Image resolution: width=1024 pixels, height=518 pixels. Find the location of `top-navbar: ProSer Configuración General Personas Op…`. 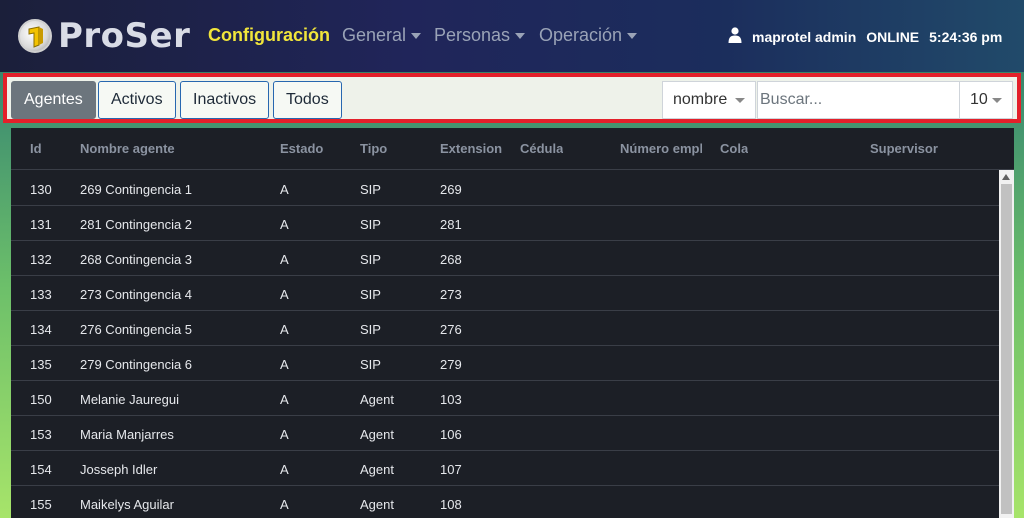

top-navbar: ProSer Configuración General Personas Op… is located at coordinates (512, 36).